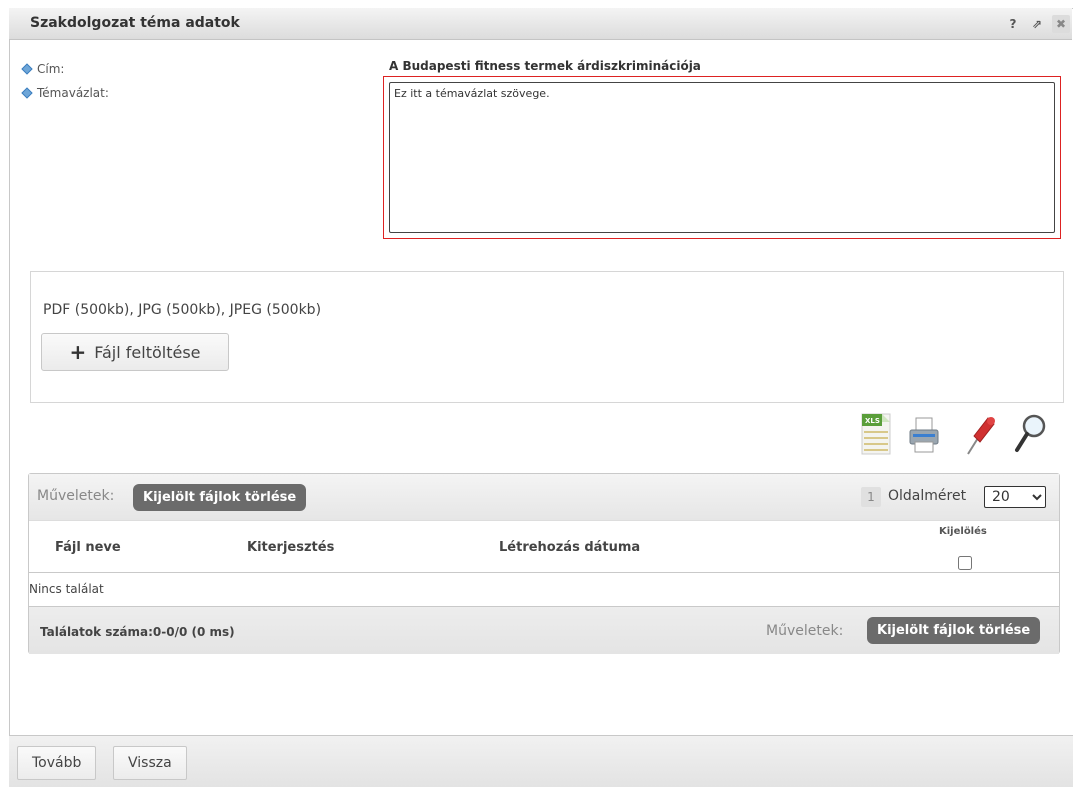 The width and height of the screenshot is (1073, 787). What do you see at coordinates (182, 310) in the screenshot?
I see `allowed-file-types: PDF (500kb), JPG (500kb), JPEG (500kb)` at bounding box center [182, 310].